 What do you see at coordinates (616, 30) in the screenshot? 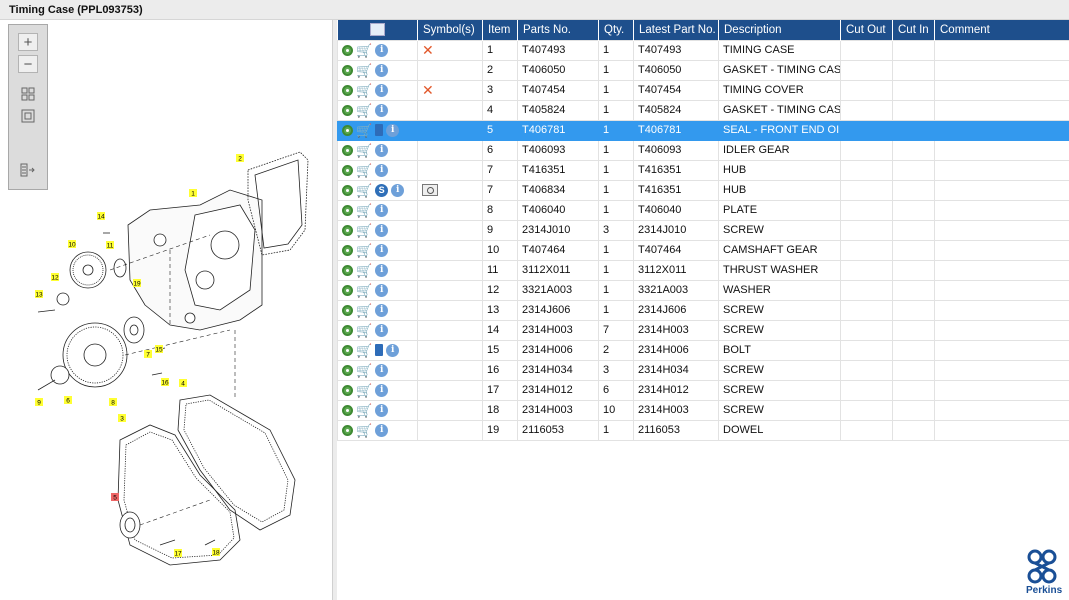
I see `col-qty-header: Qty.` at bounding box center [616, 30].